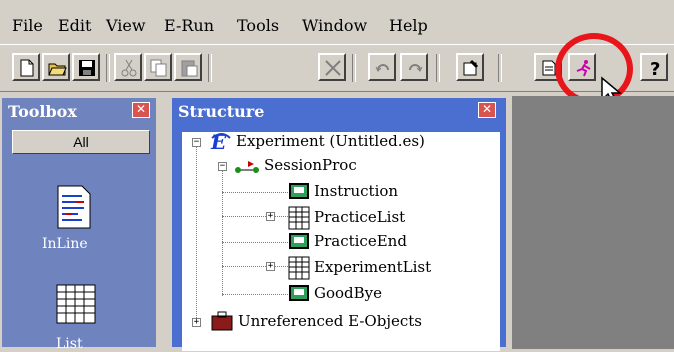 This screenshot has height=352, width=674. What do you see at coordinates (65, 244) in the screenshot?
I see `toolbox-item-label: InLine` at bounding box center [65, 244].